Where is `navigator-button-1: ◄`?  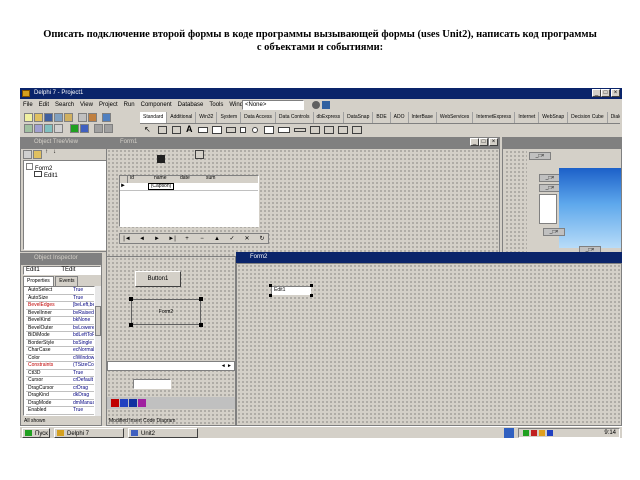
navigator-button-1: ◄ is located at coordinates (142, 239).